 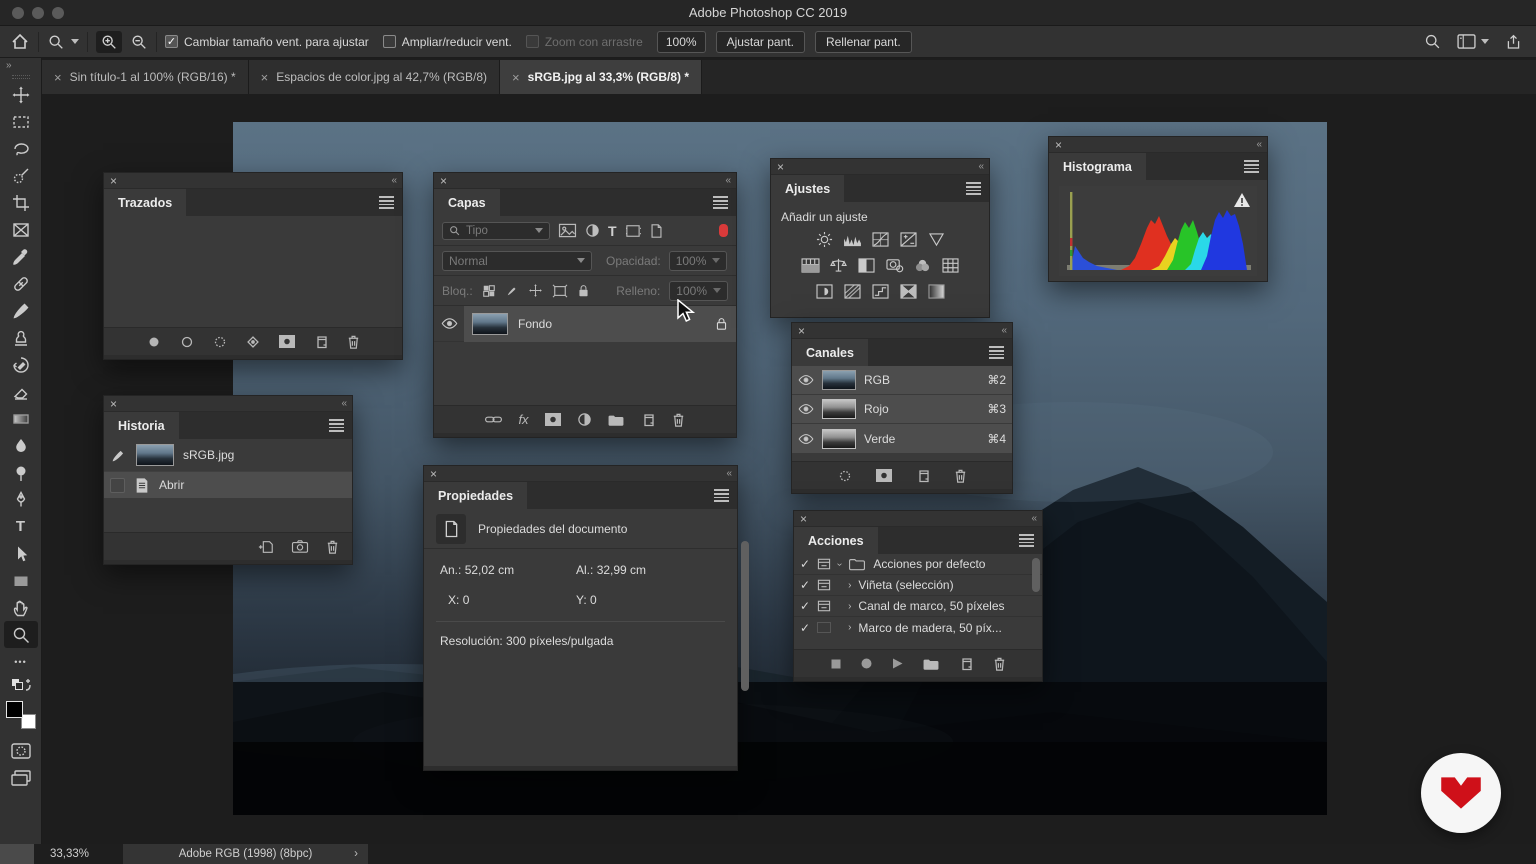 I want to click on brightness-contrast-icon, so click(x=824, y=239).